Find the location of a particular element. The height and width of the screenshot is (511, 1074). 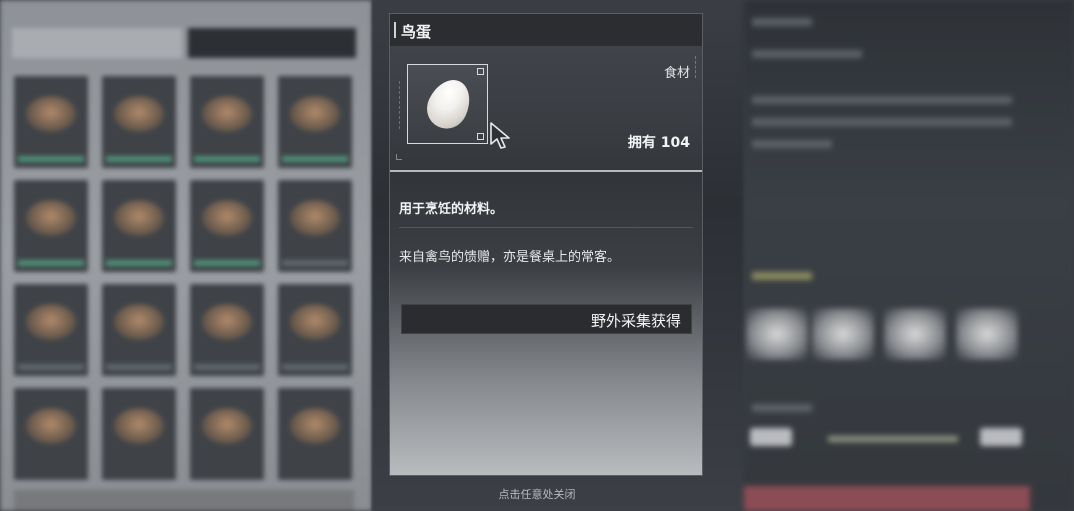

close-hint: 点击任意处关闭 is located at coordinates (537, 494).